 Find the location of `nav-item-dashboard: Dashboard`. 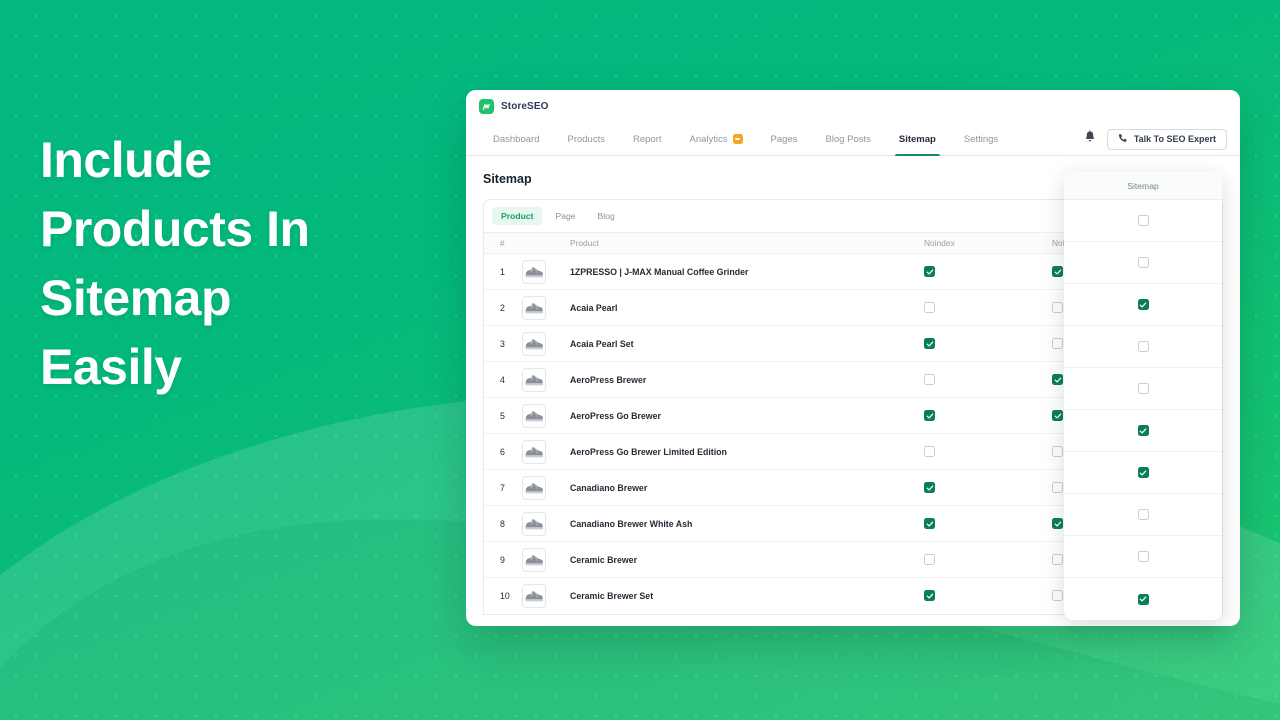

nav-item-dashboard: Dashboard is located at coordinates (516, 139).